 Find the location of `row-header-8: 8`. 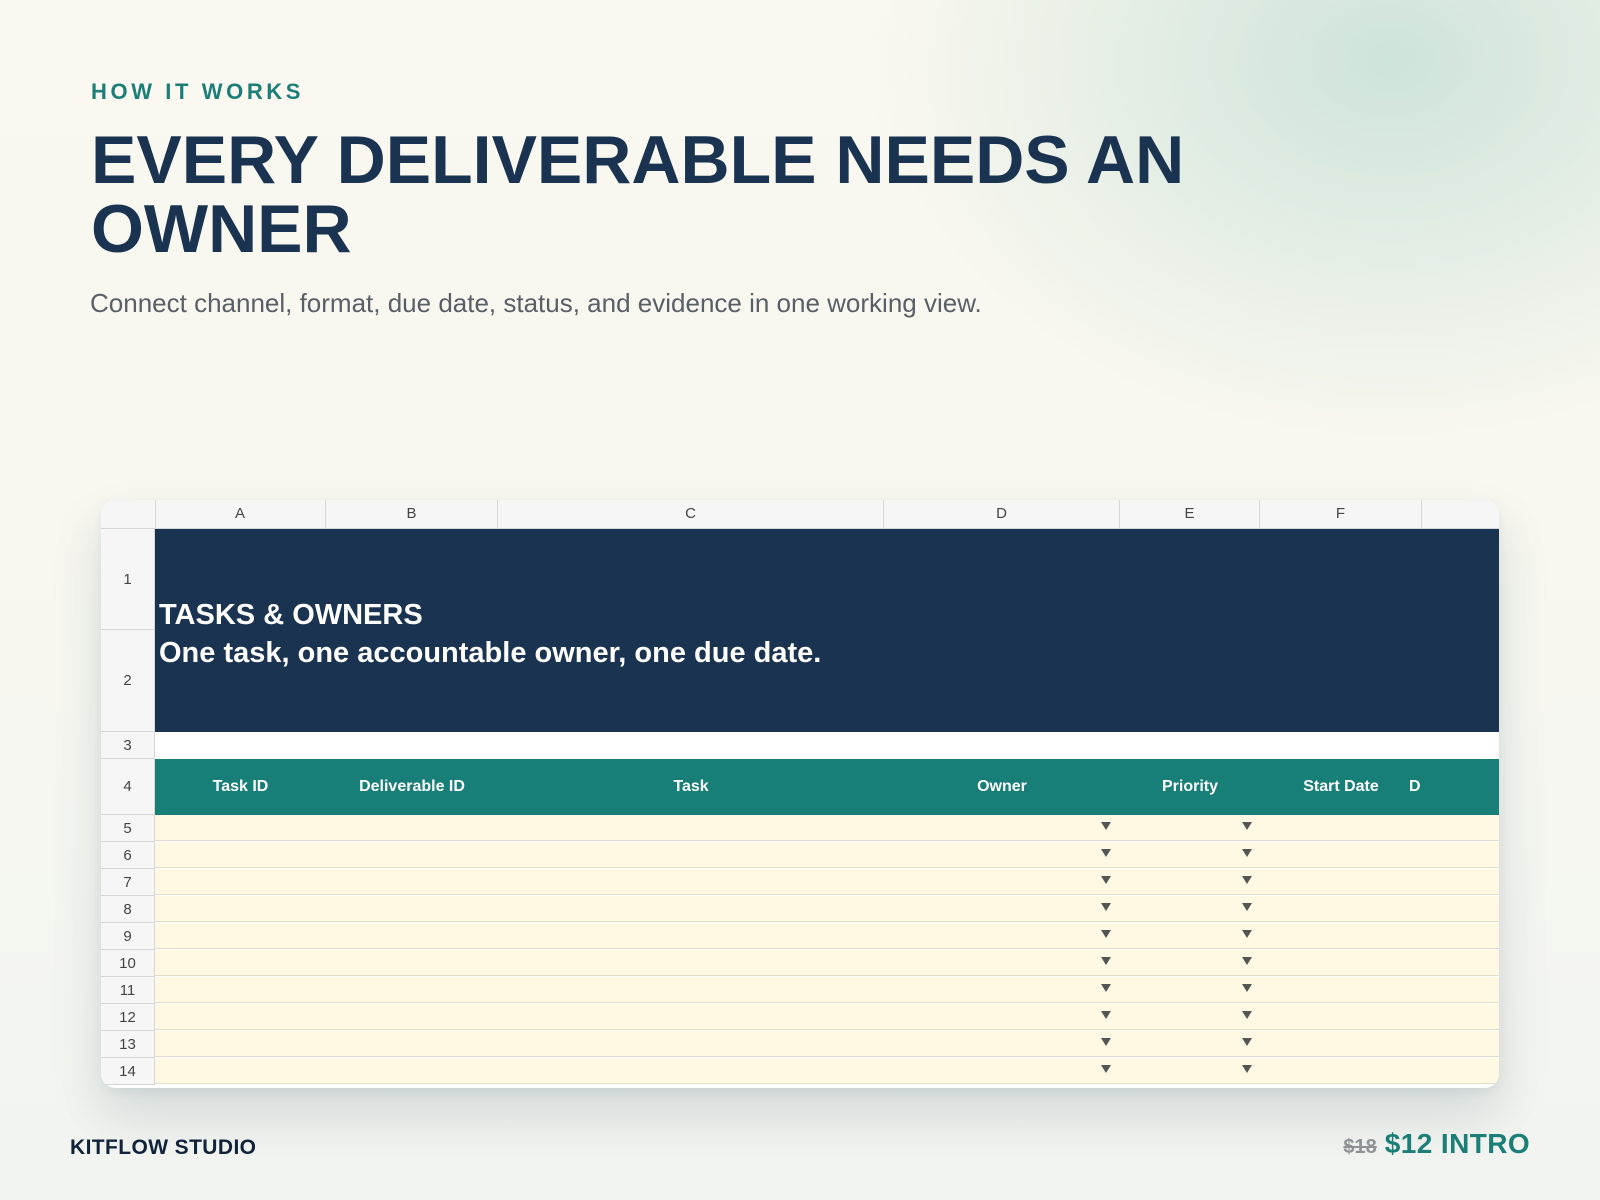

row-header-8: 8 is located at coordinates (128, 909).